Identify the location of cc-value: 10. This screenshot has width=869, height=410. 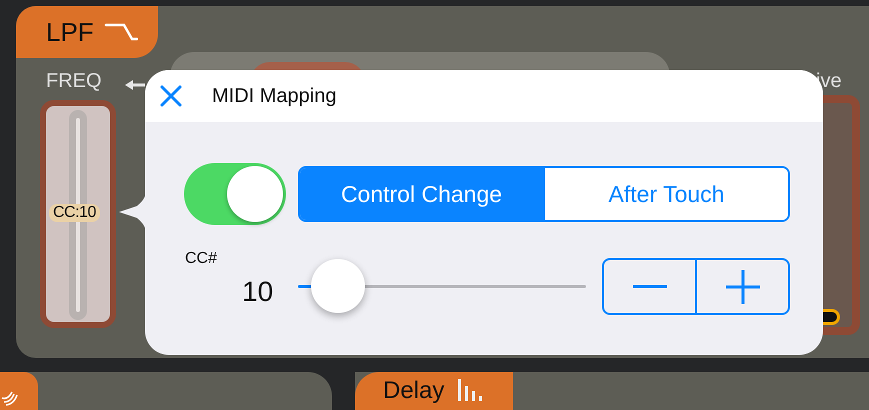
(258, 292).